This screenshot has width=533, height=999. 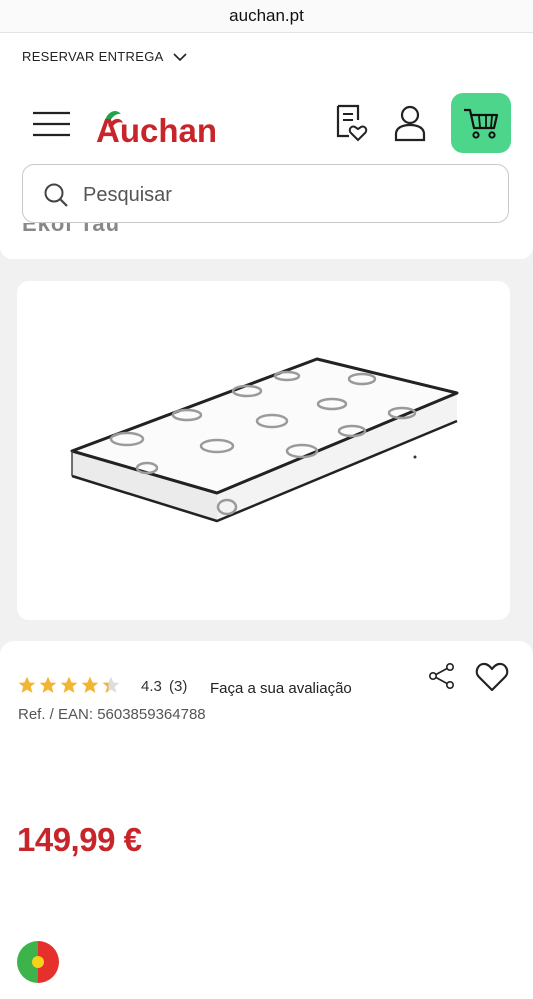 I want to click on favorite-heart-icon, so click(x=492, y=677).